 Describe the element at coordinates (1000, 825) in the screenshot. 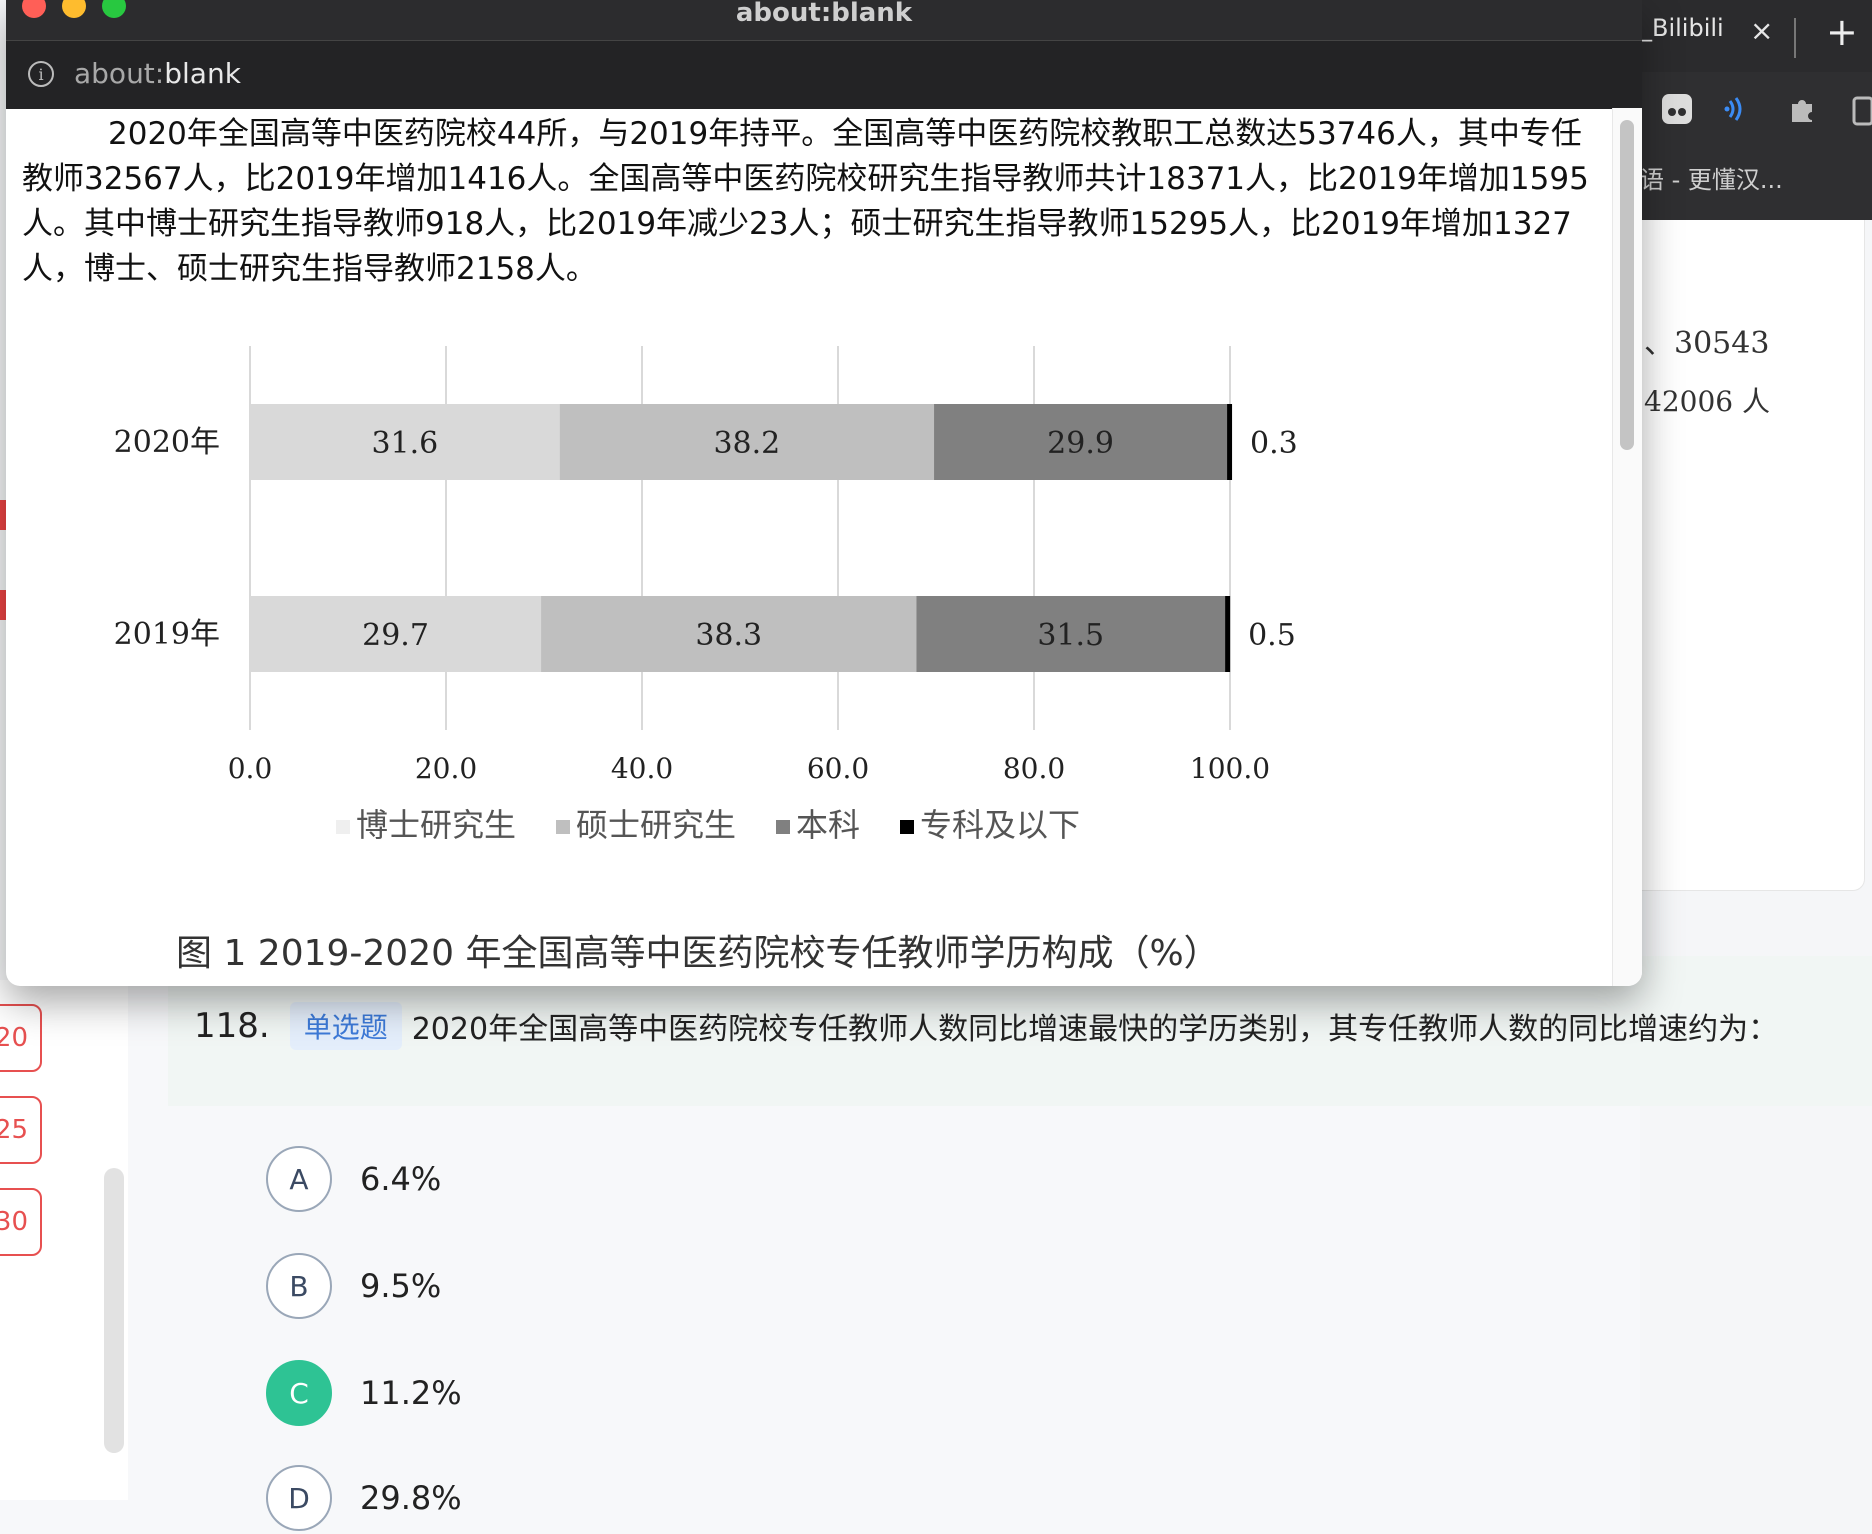

I see `legend-label: 专科及以下` at that location.